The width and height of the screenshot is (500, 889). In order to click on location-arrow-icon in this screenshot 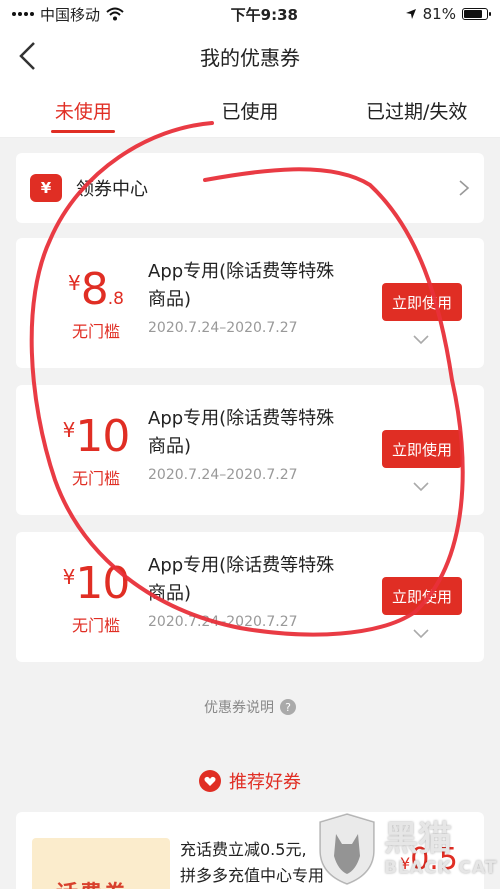, I will do `click(410, 14)`.